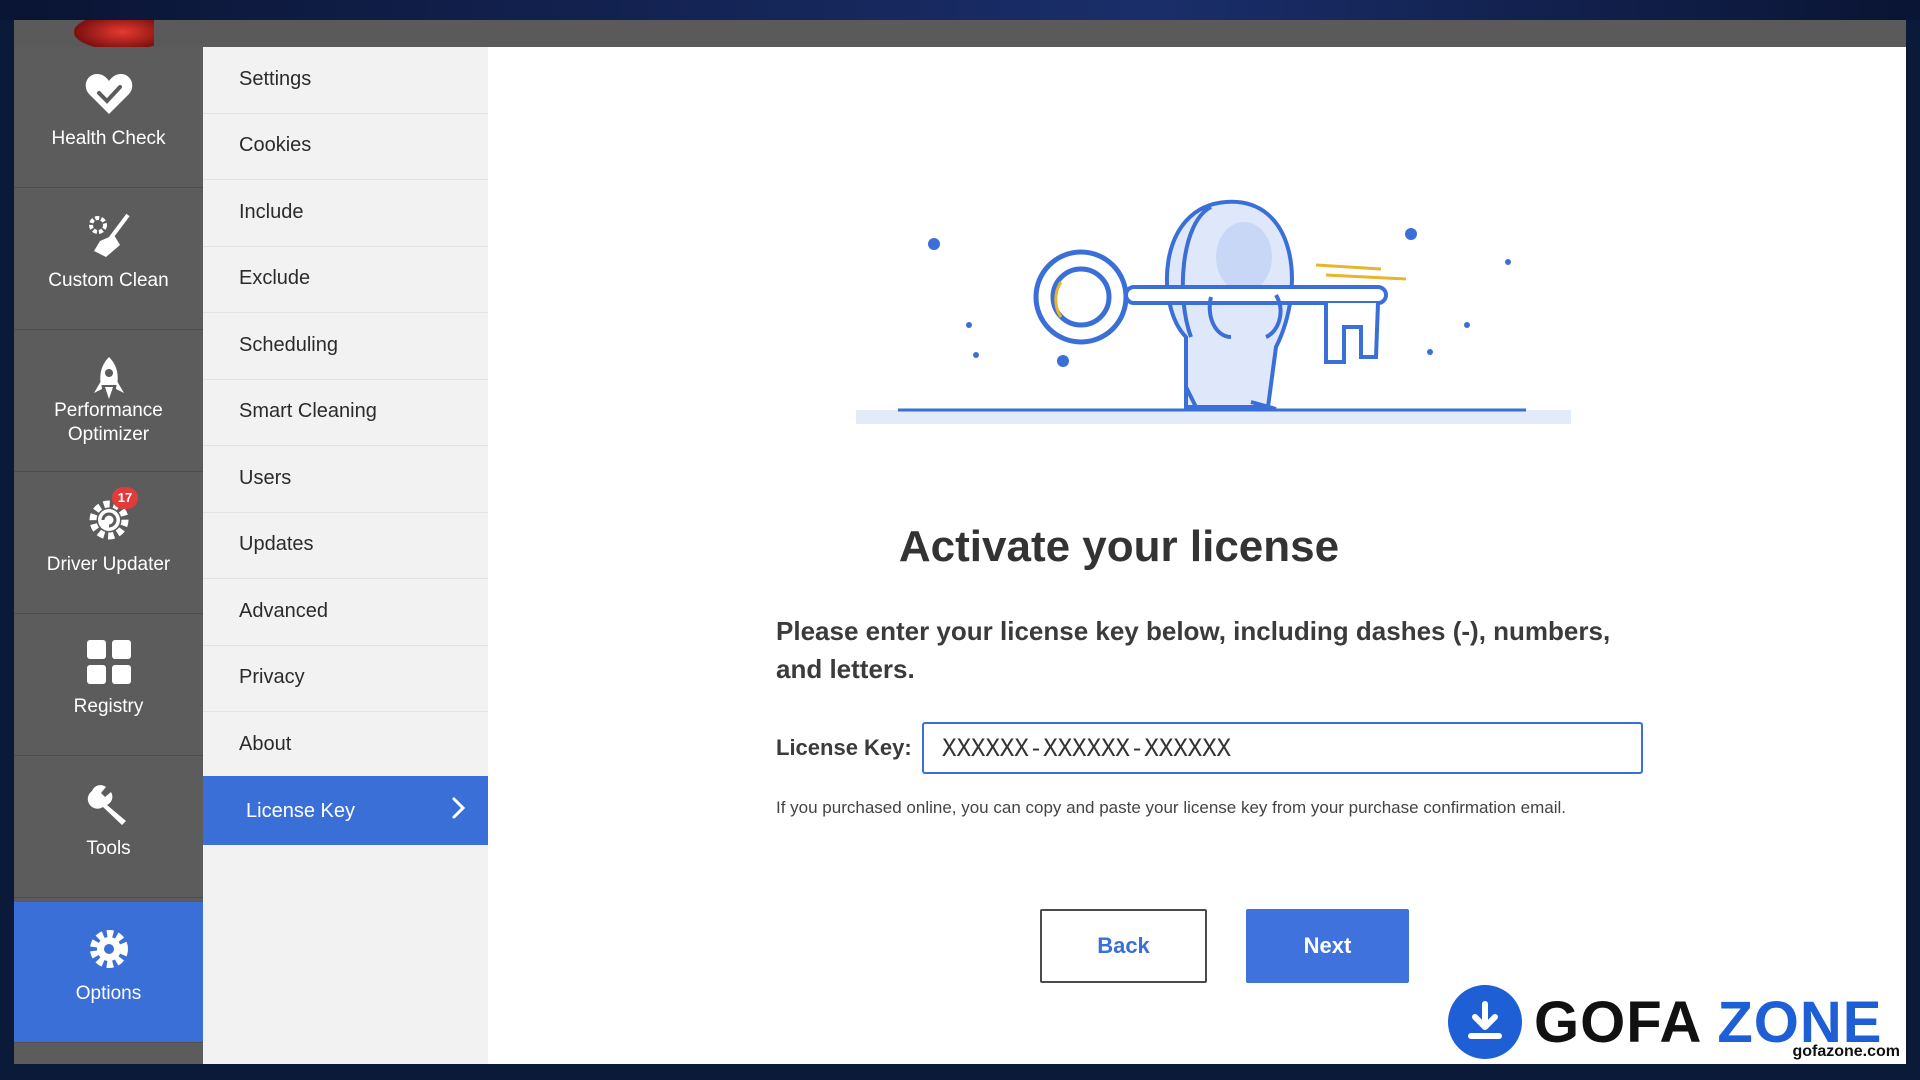  I want to click on license-key-input, so click(1282, 748).